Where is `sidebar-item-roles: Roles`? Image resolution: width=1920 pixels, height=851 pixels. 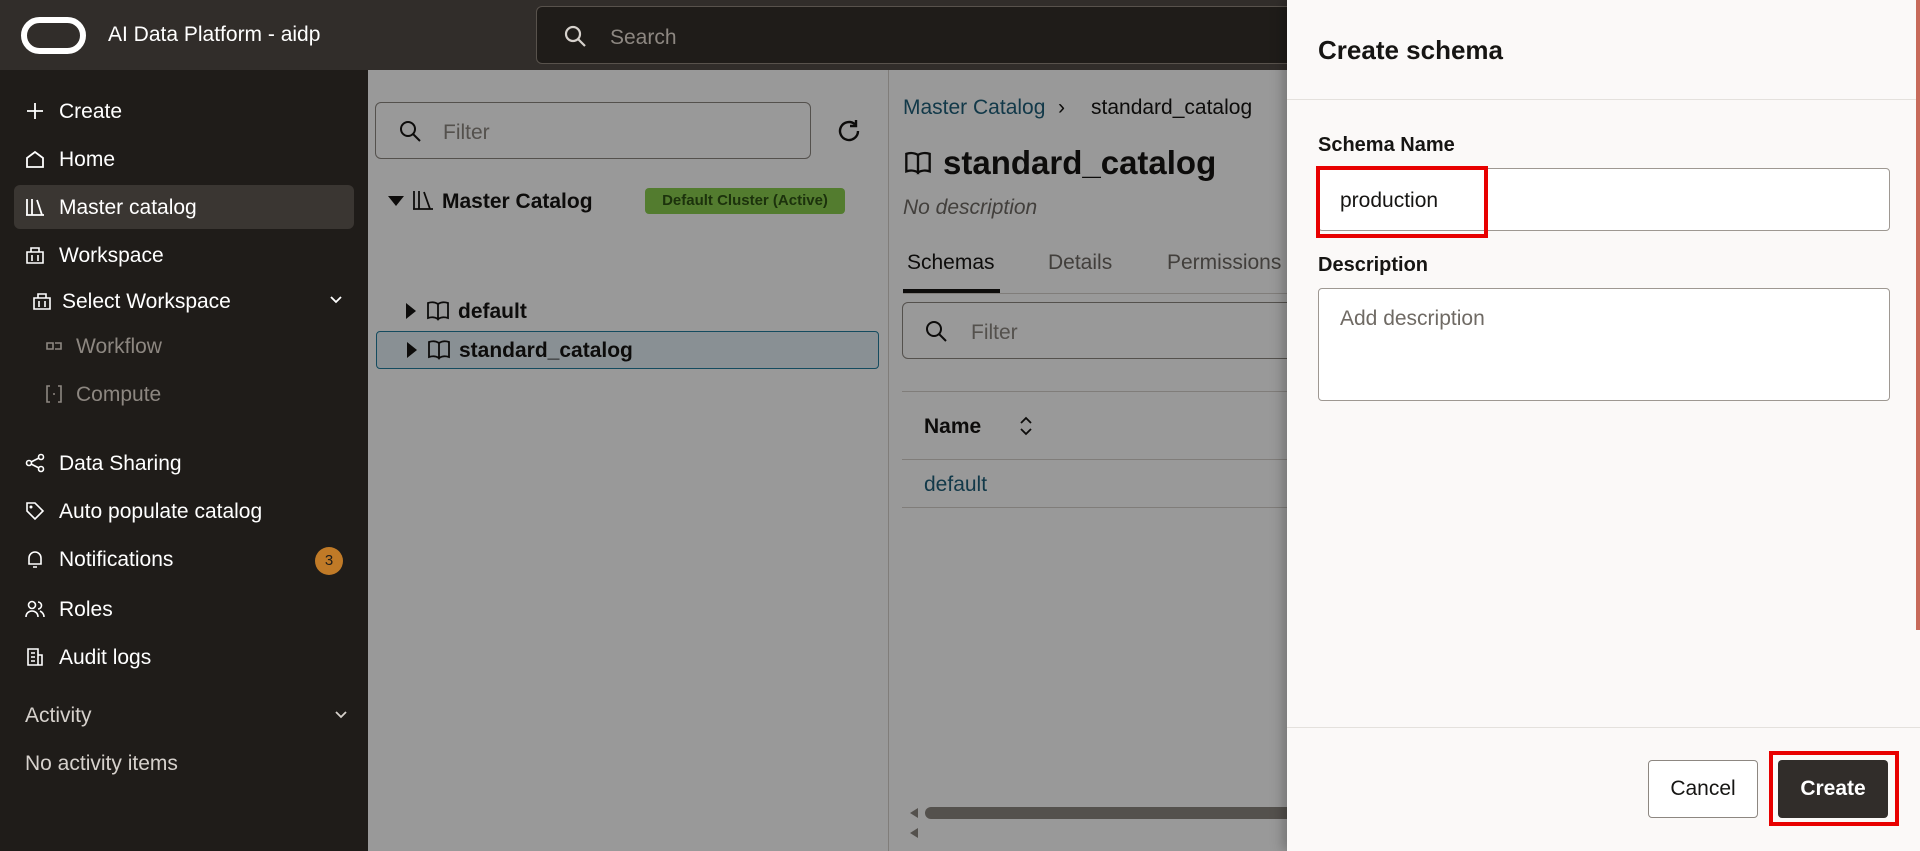
sidebar-item-roles: Roles is located at coordinates (184, 609).